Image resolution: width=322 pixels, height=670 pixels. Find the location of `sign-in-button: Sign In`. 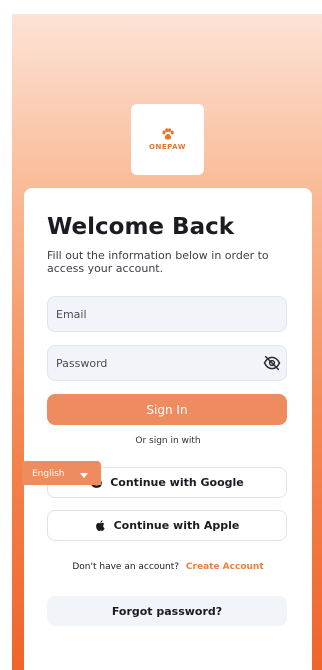

sign-in-button: Sign In is located at coordinates (167, 409).